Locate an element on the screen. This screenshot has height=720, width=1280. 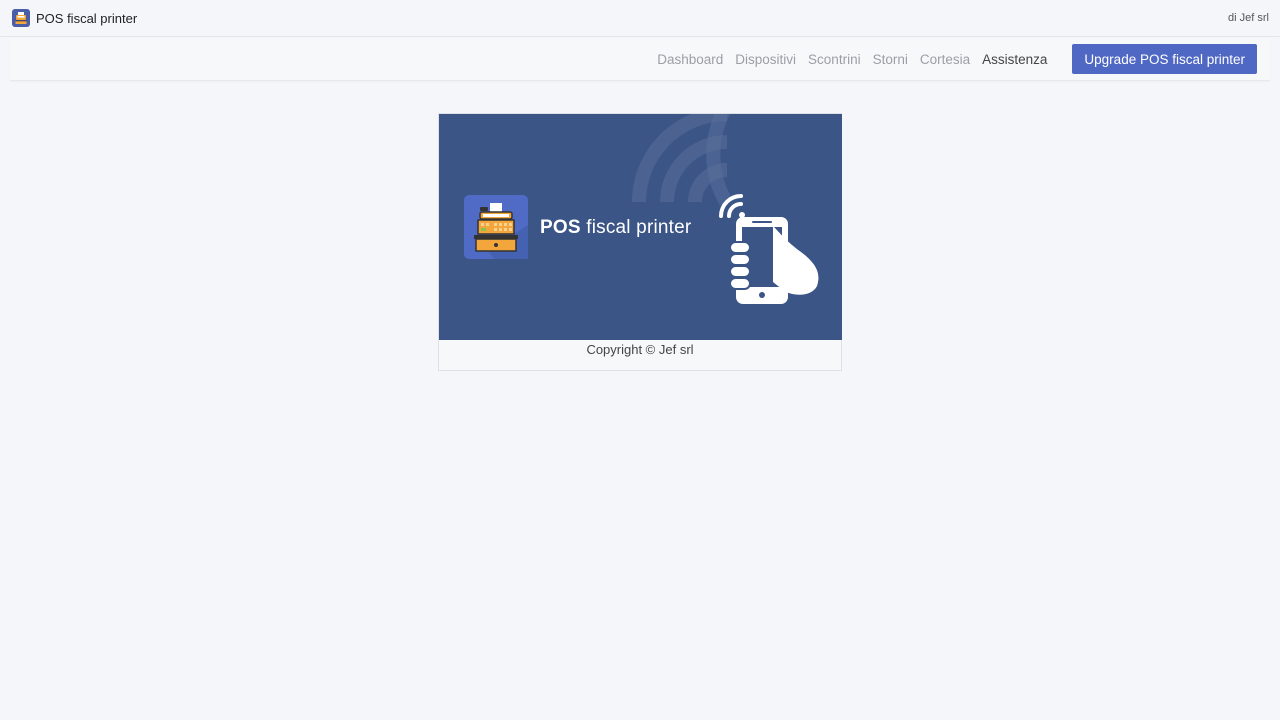
app-title: POS fiscal printer is located at coordinates (87, 18).